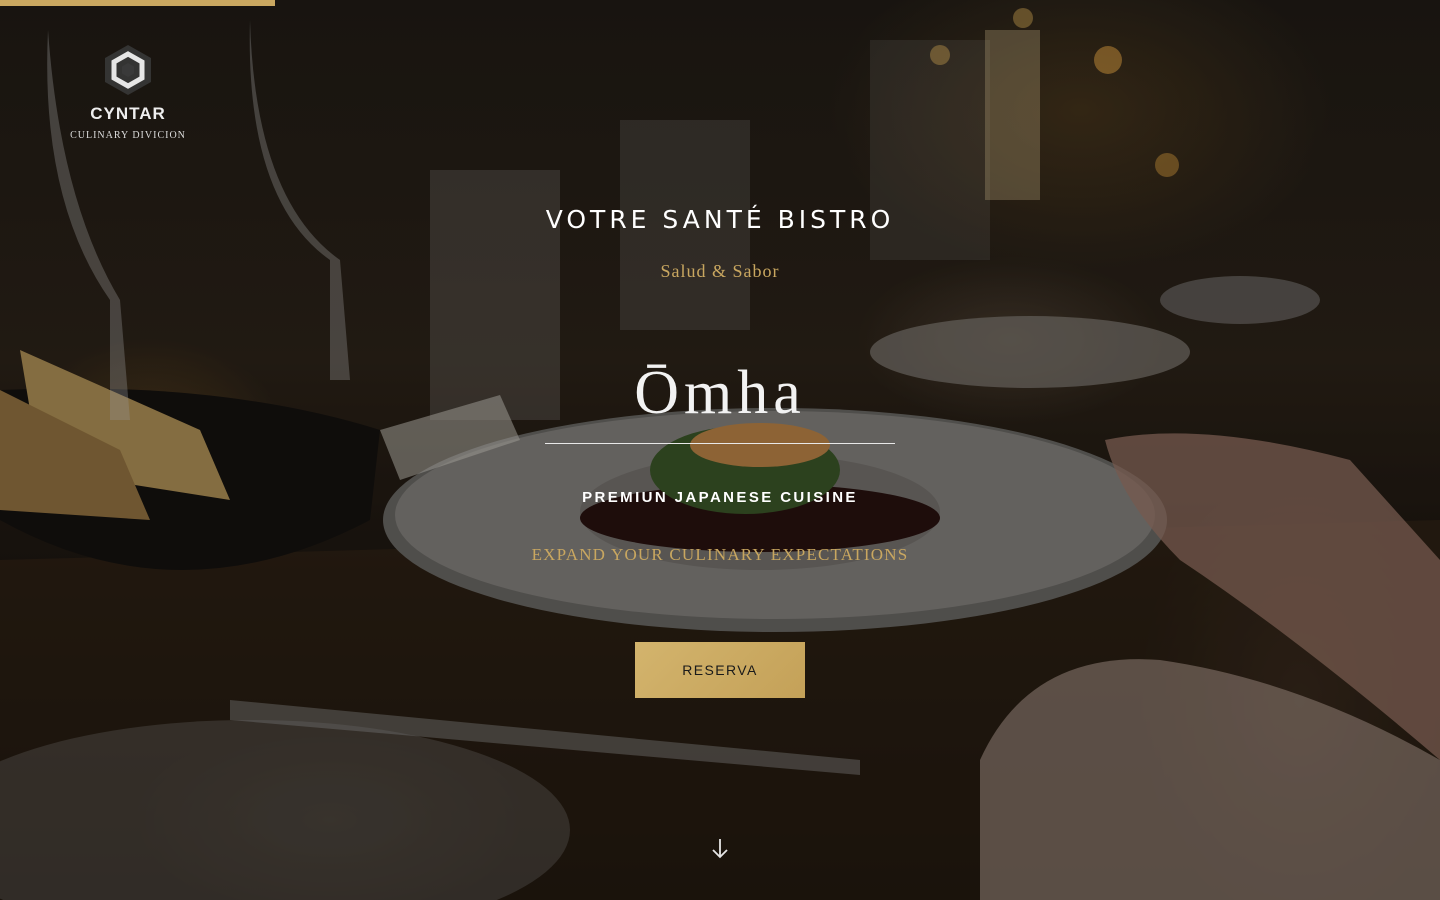 The width and height of the screenshot is (1440, 900). What do you see at coordinates (128, 113) in the screenshot?
I see `logo-name: CYNTAR` at bounding box center [128, 113].